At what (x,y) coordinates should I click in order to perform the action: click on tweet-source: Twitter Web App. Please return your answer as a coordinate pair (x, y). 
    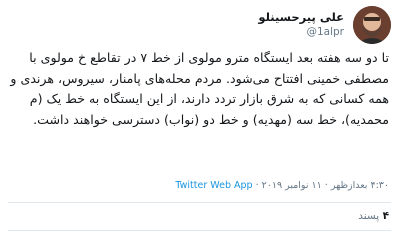
    Looking at the image, I should click on (213, 185).